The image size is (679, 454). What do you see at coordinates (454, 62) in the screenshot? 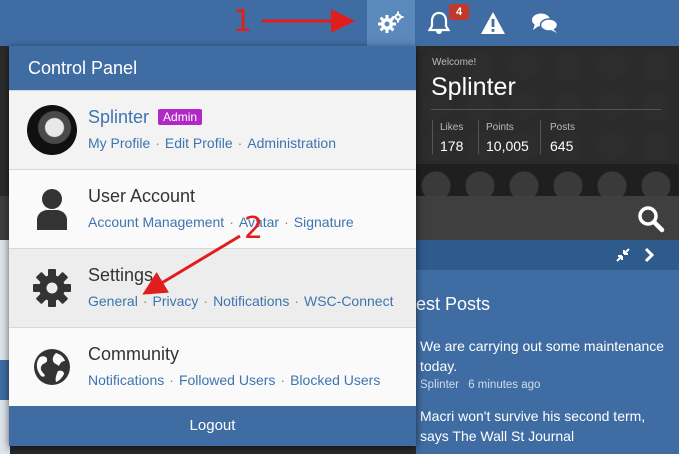
I see `welcome-text: Welcome!` at bounding box center [454, 62].